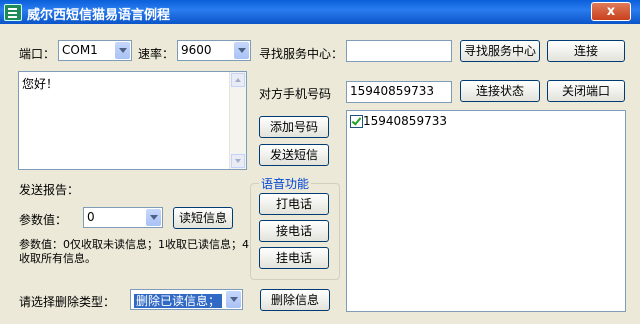  I want to click on port-select: COM1, so click(95, 50).